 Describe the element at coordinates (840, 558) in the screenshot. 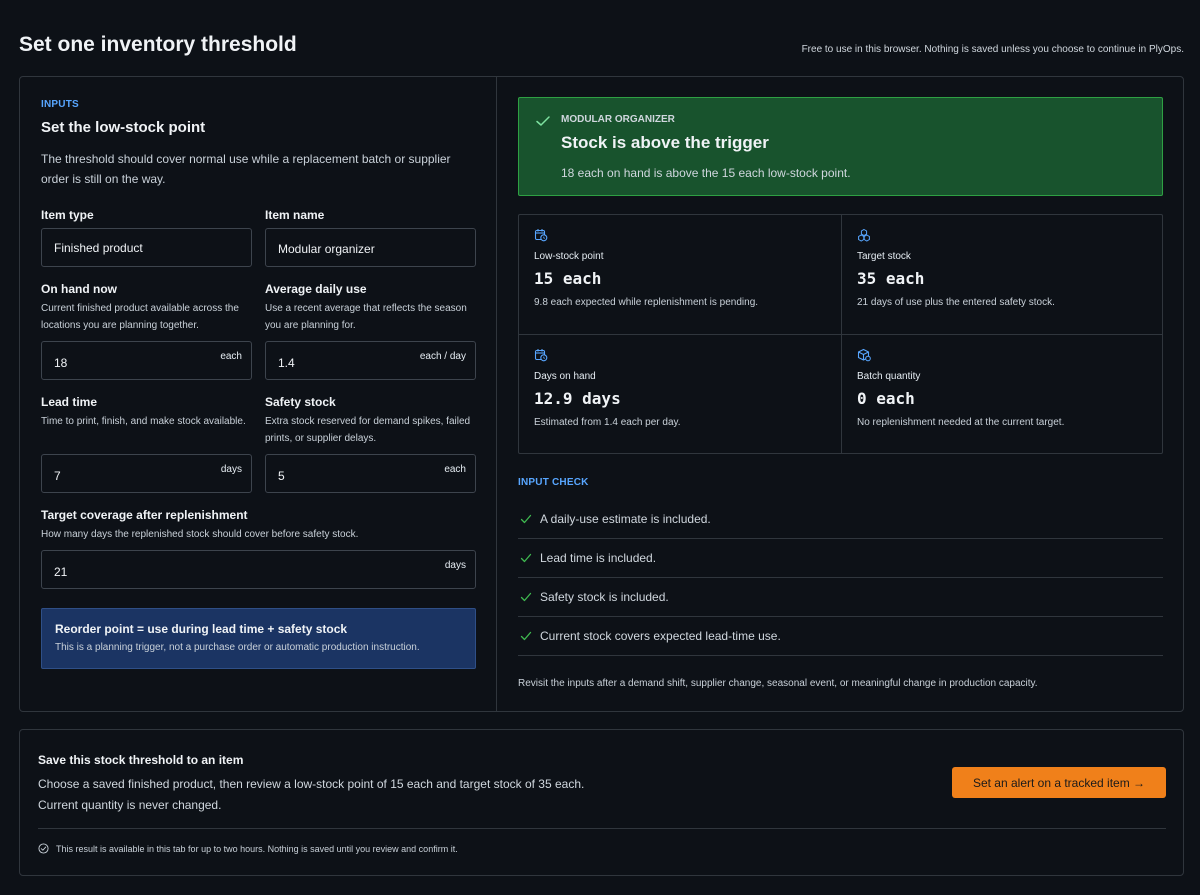

I see `list-item: Lead time is included.` at that location.